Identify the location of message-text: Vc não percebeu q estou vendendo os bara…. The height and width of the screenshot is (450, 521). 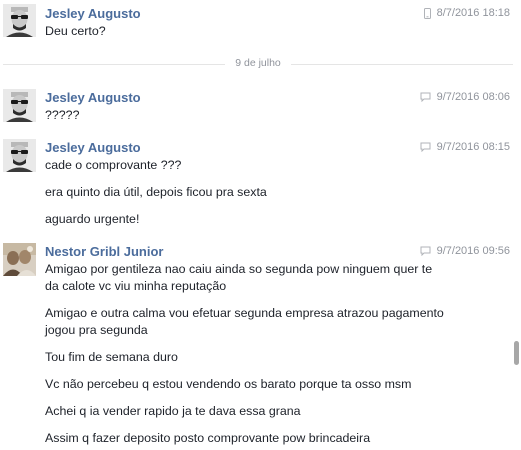
(228, 384).